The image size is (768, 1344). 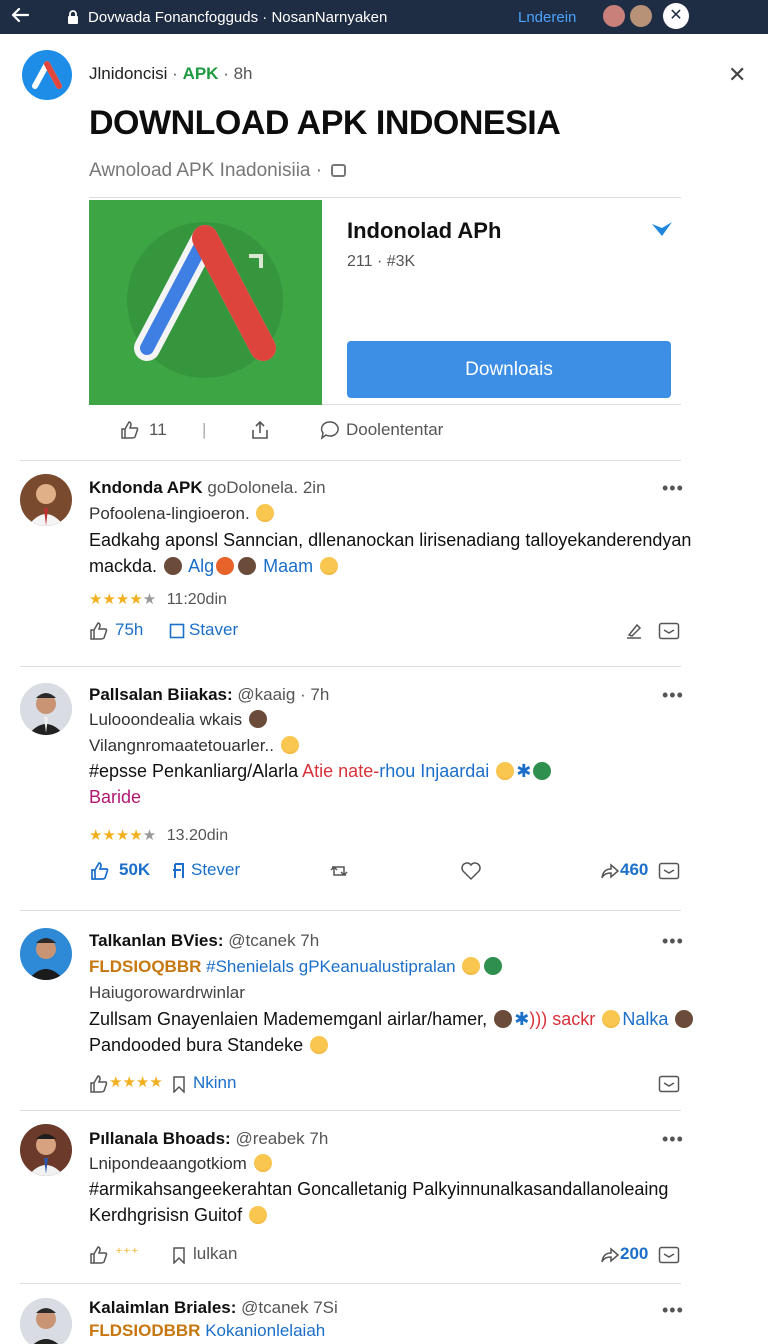 I want to click on mention-link: Nalka, so click(x=645, y=1019).